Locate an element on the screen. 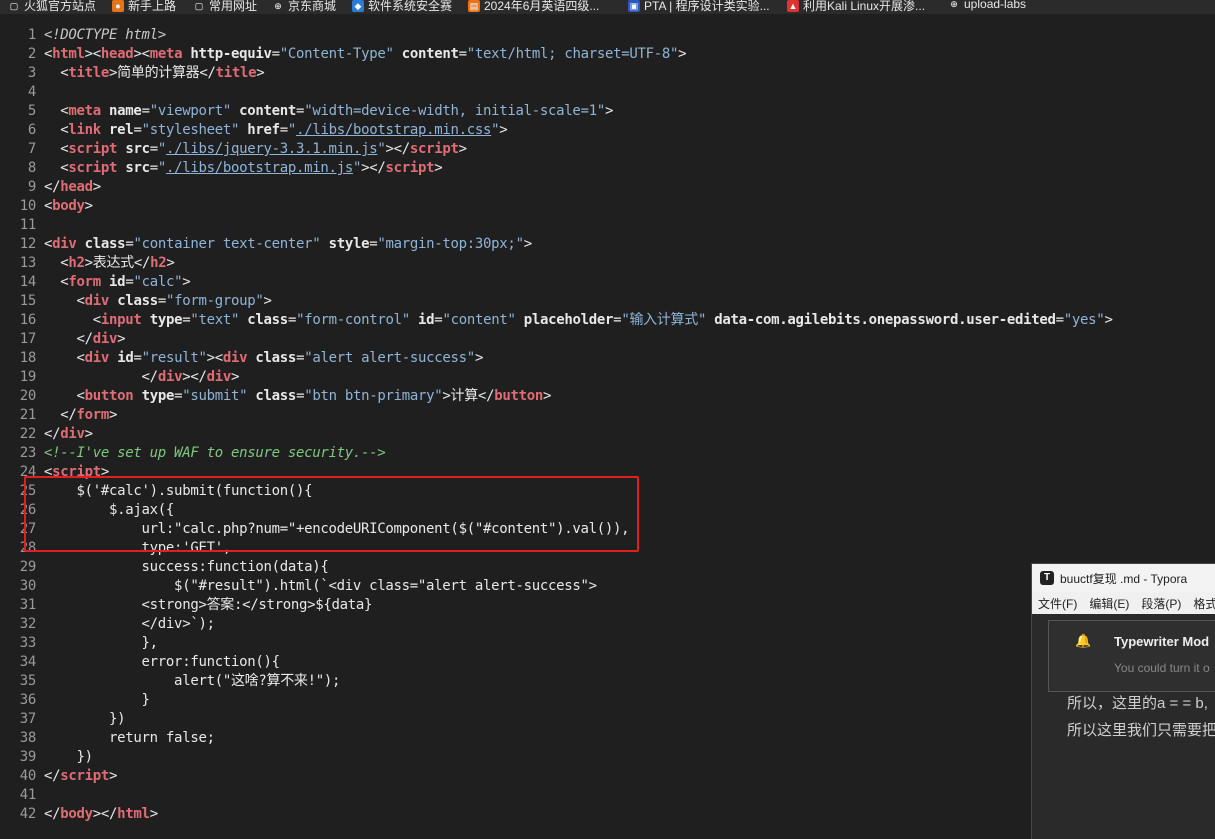  code-token: h2 is located at coordinates (76, 263).